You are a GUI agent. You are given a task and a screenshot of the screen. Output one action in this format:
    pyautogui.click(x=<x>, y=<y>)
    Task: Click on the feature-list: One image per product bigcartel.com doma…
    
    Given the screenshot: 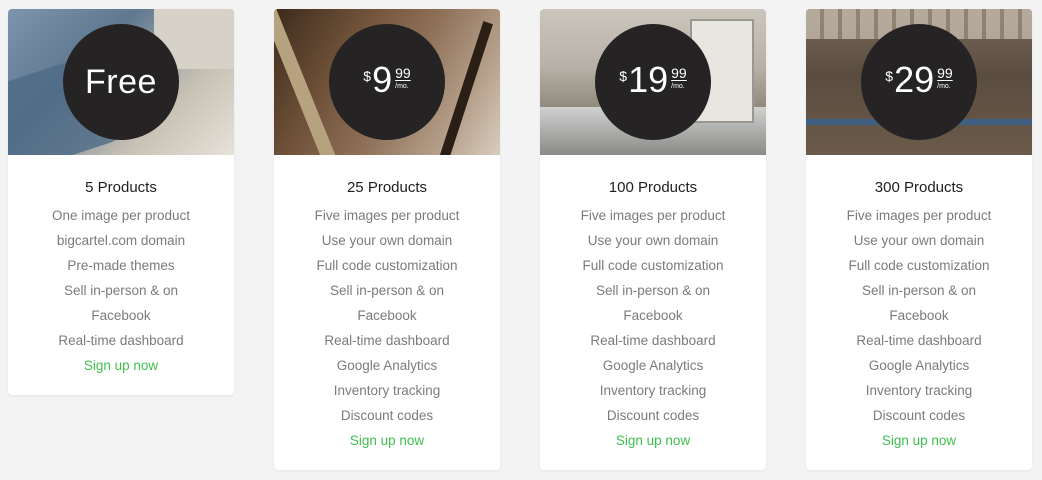 What is the action you would take?
    pyautogui.click(x=121, y=278)
    